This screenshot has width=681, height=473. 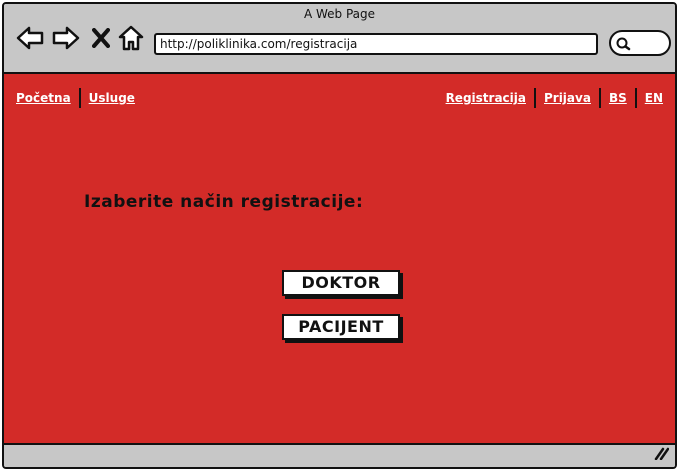 I want to click on language-bs-link: BS, so click(x=618, y=98).